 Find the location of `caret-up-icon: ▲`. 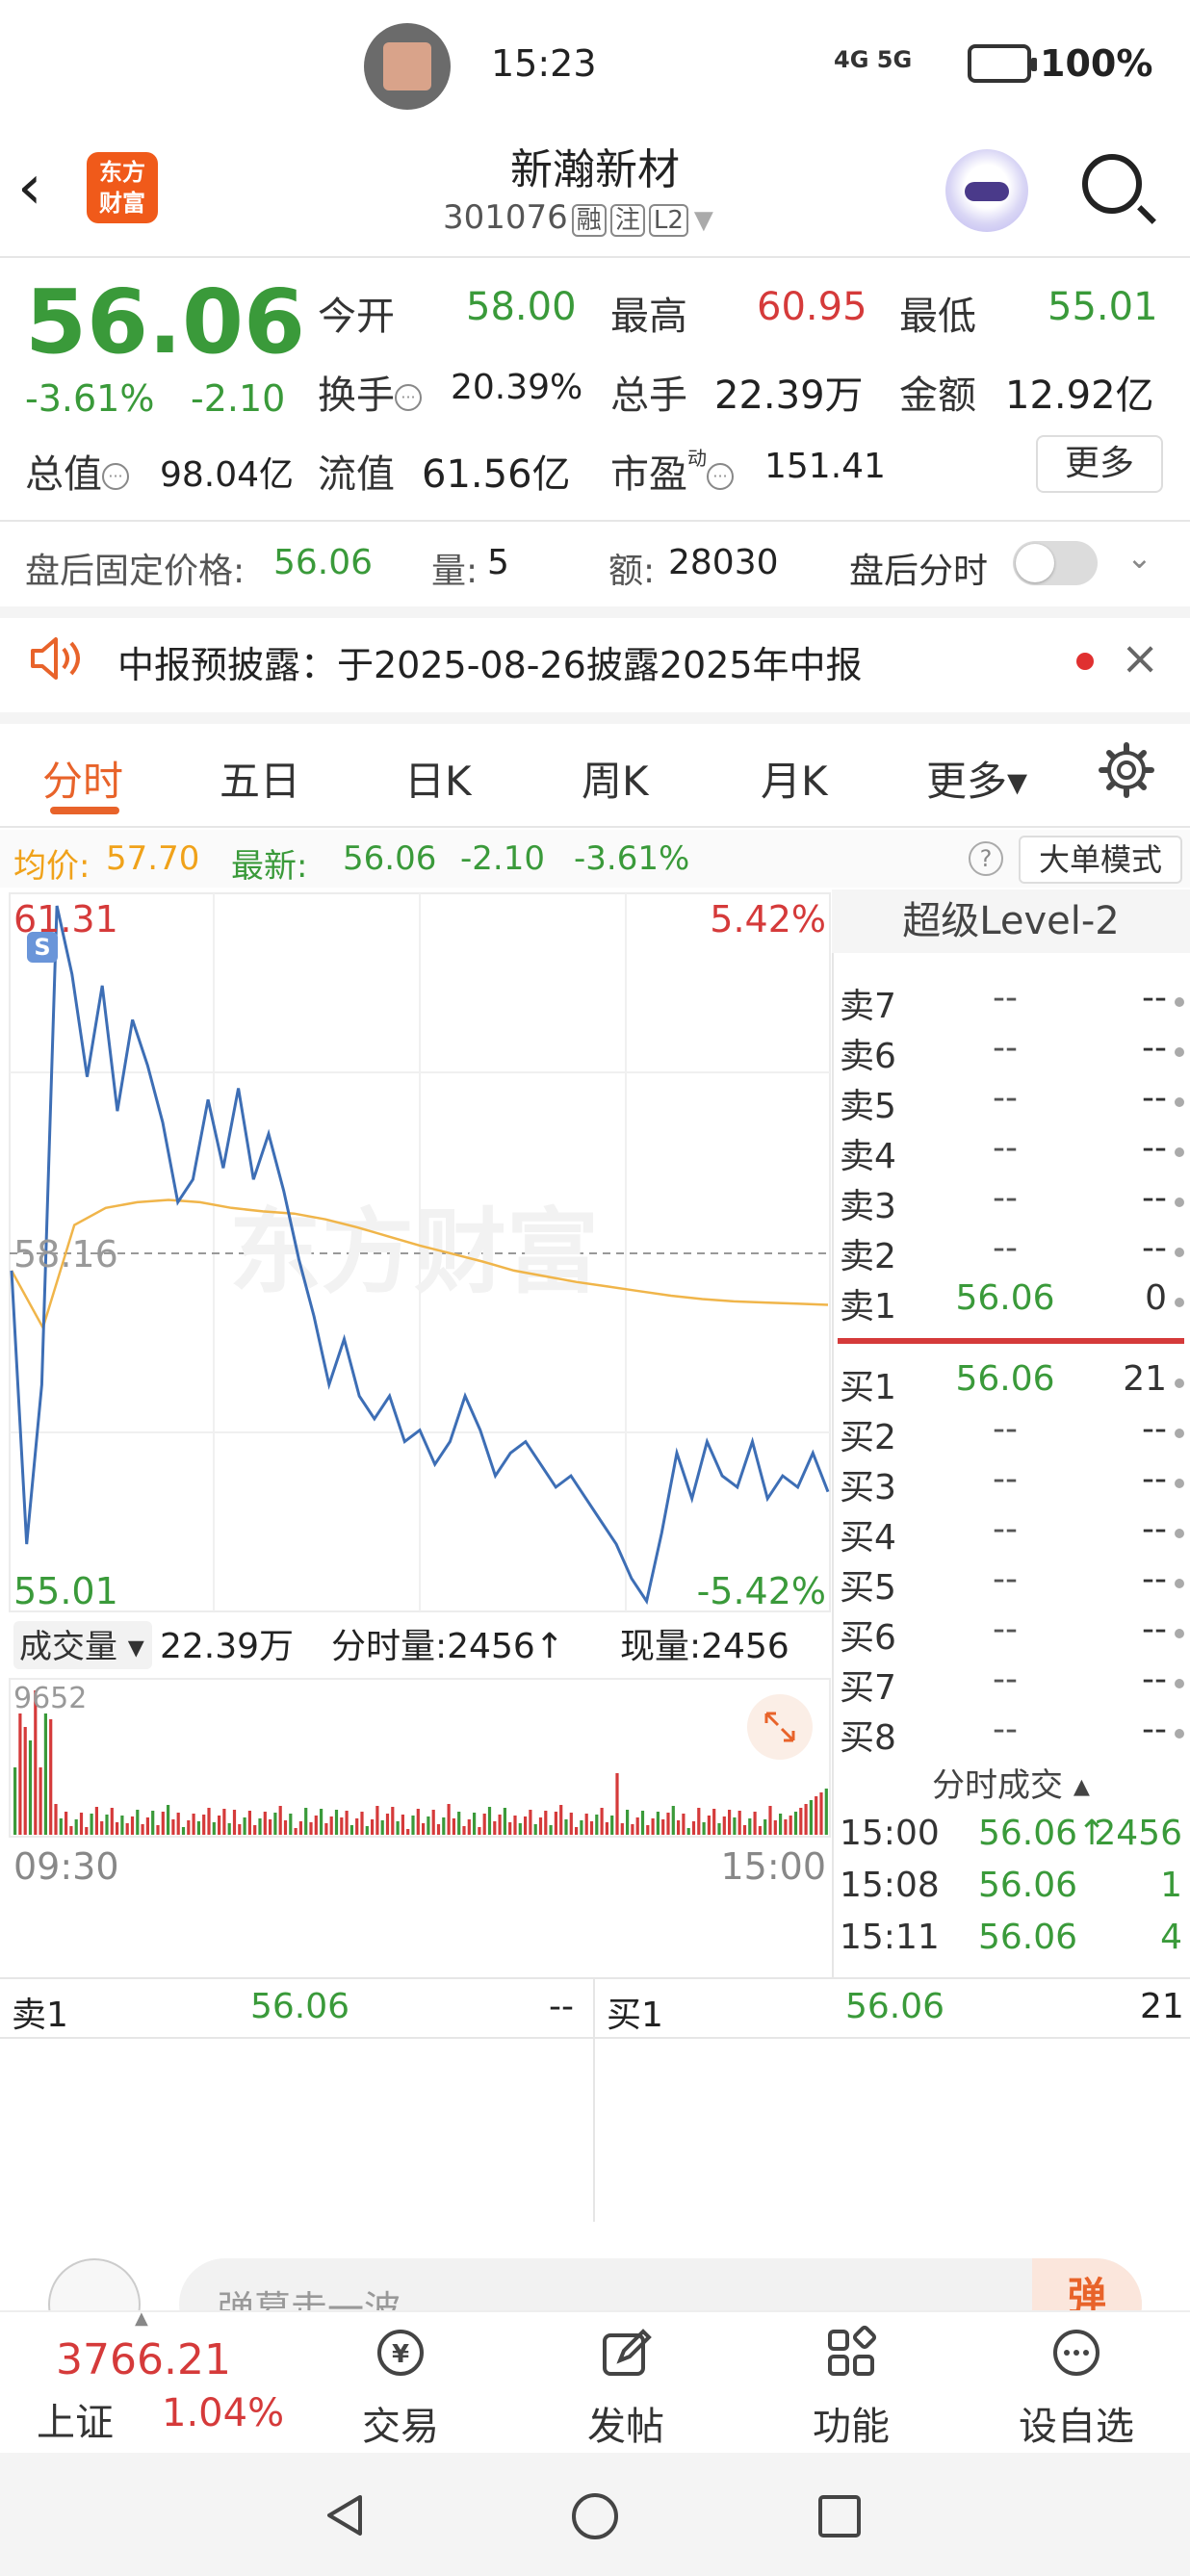

caret-up-icon: ▲ is located at coordinates (142, 2318).